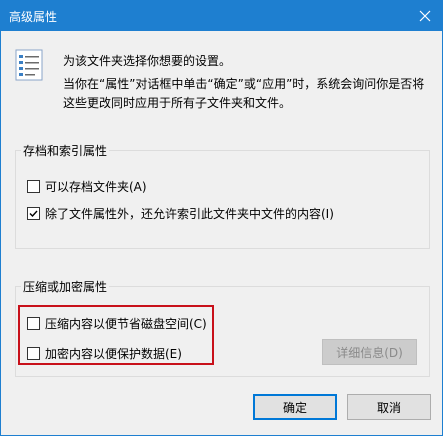 This screenshot has height=436, width=443. I want to click on archive-index-group-title: 存档和索引属性, so click(65, 150).